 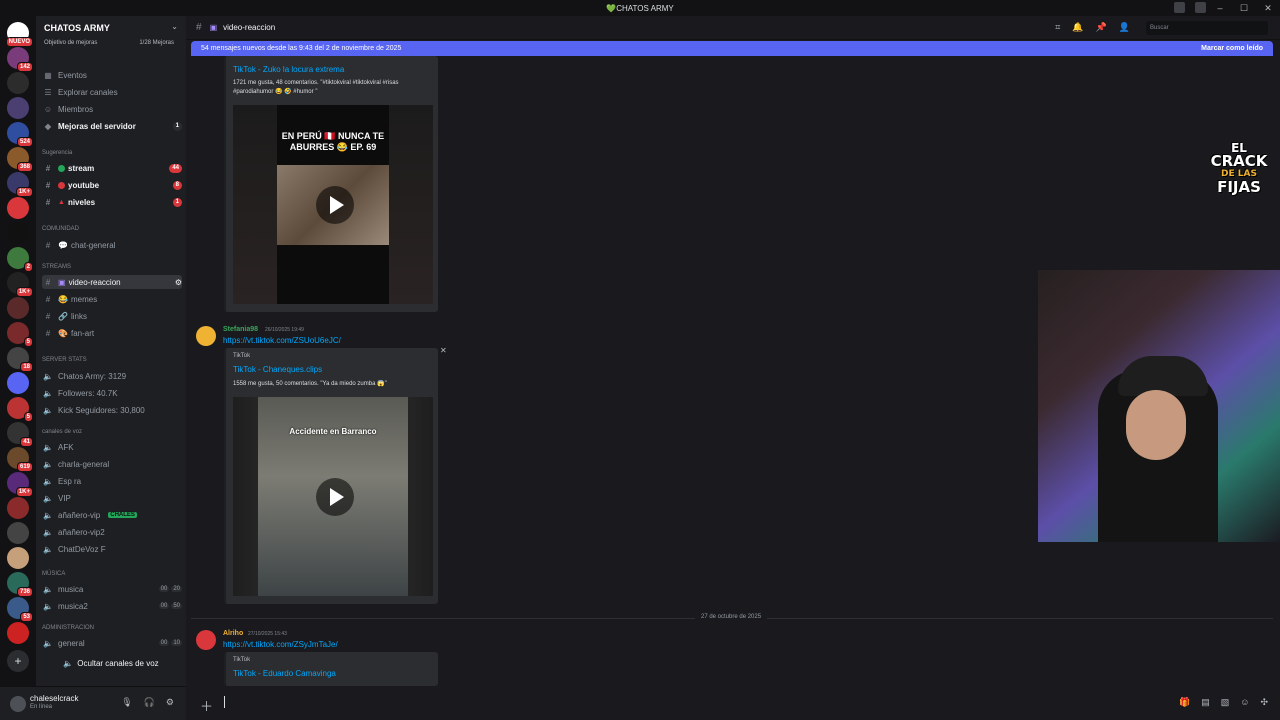 I want to click on pin-icon: 📌, so click(x=1101, y=27).